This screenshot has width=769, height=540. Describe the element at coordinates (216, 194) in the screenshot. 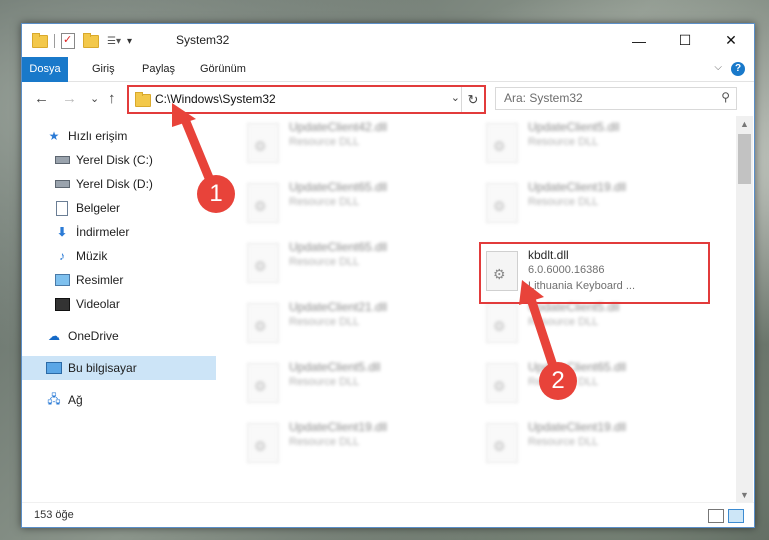

I see `step-1-badge: 1` at that location.